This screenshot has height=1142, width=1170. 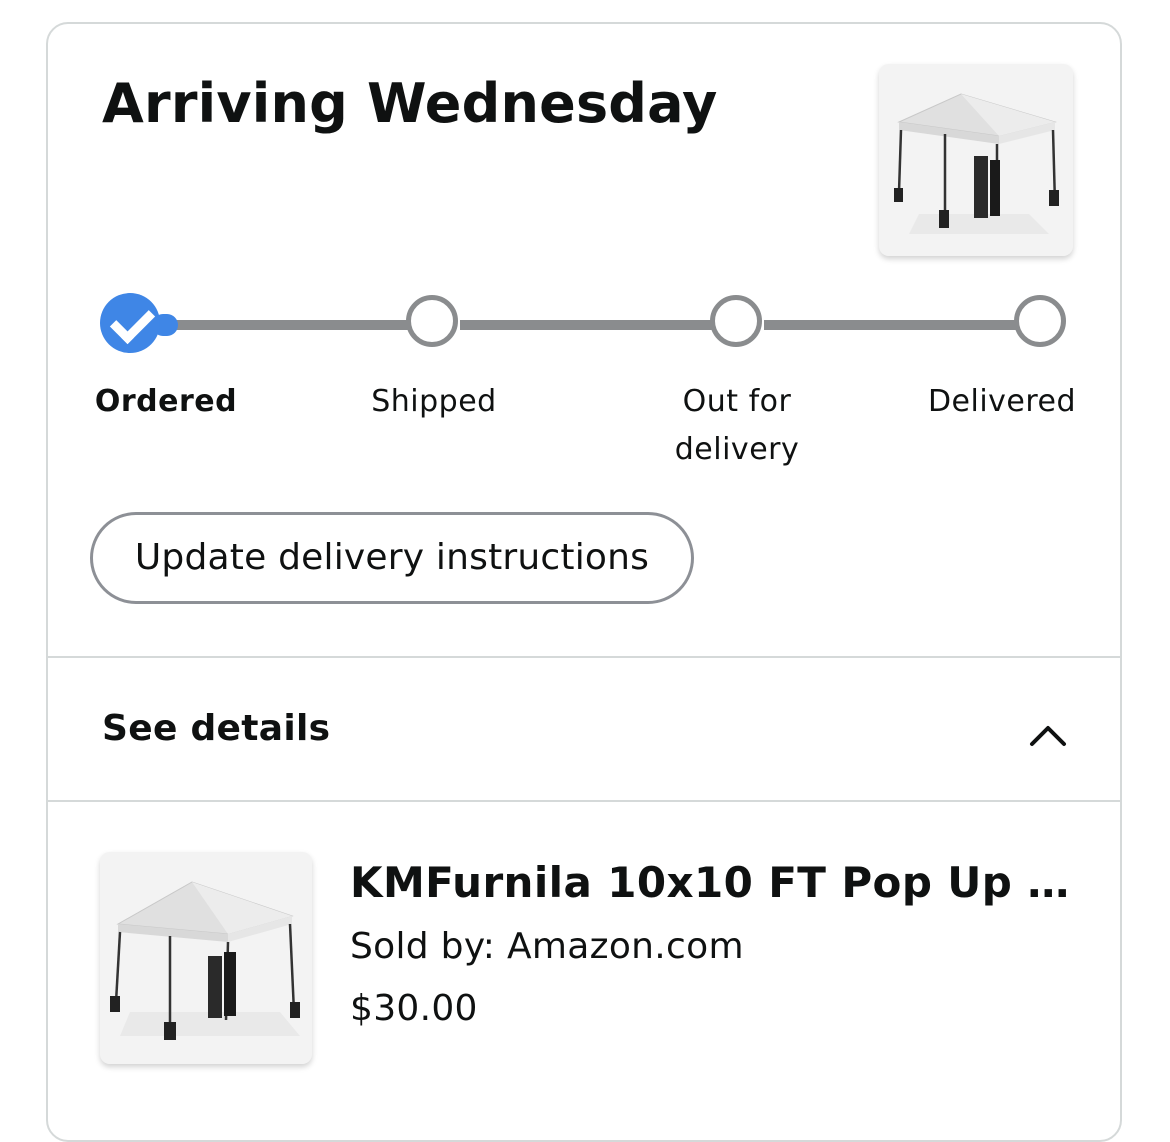 I want to click on product-thumbnail, so click(x=206, y=958).